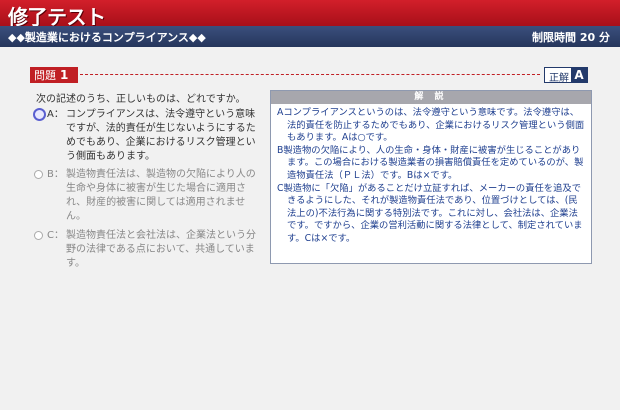  What do you see at coordinates (107, 37) in the screenshot?
I see `course-name: ◆◆製造業におけるコンプライアンス◆◆` at bounding box center [107, 37].